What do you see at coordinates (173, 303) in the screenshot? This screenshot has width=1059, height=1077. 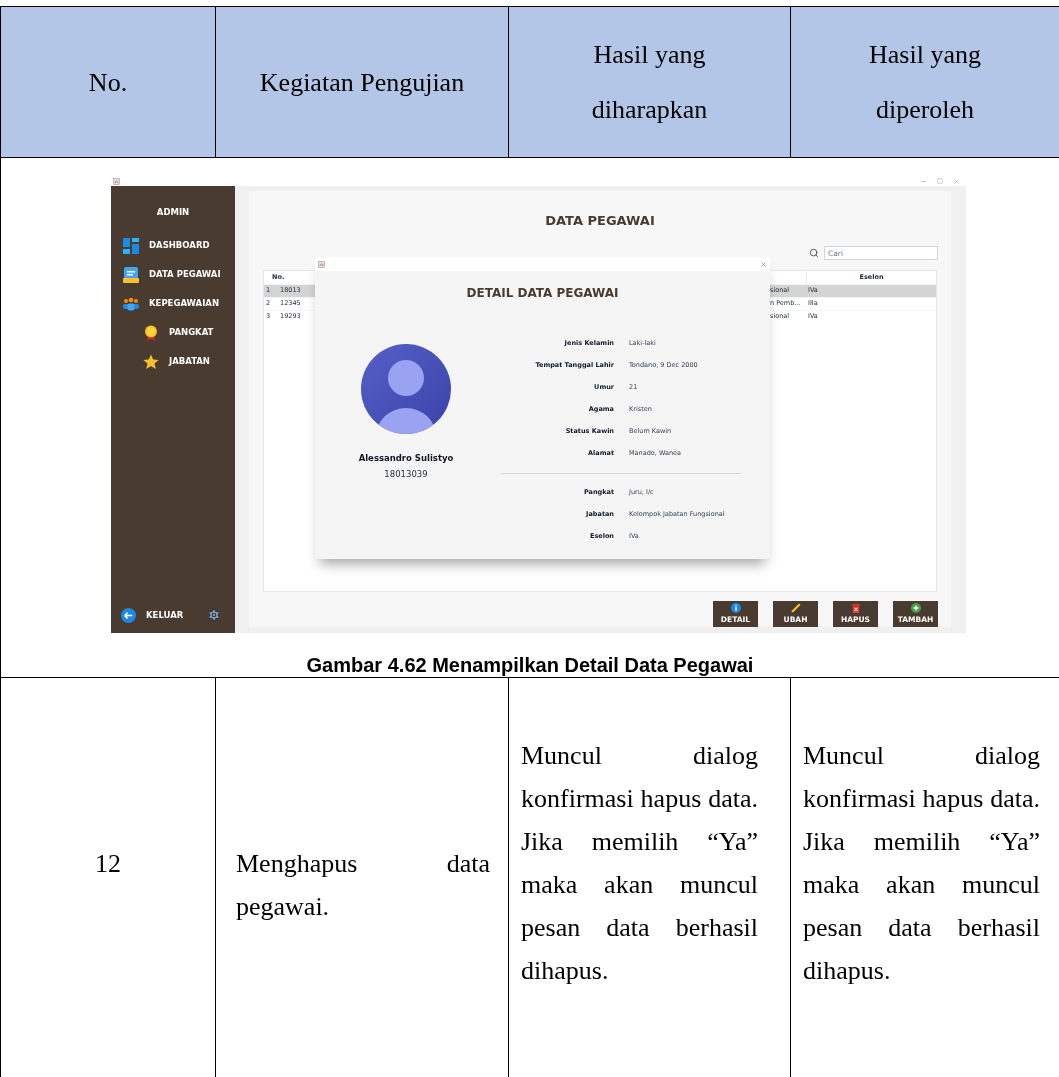 I see `sidebar-item: KEPEGAWAIAN` at bounding box center [173, 303].